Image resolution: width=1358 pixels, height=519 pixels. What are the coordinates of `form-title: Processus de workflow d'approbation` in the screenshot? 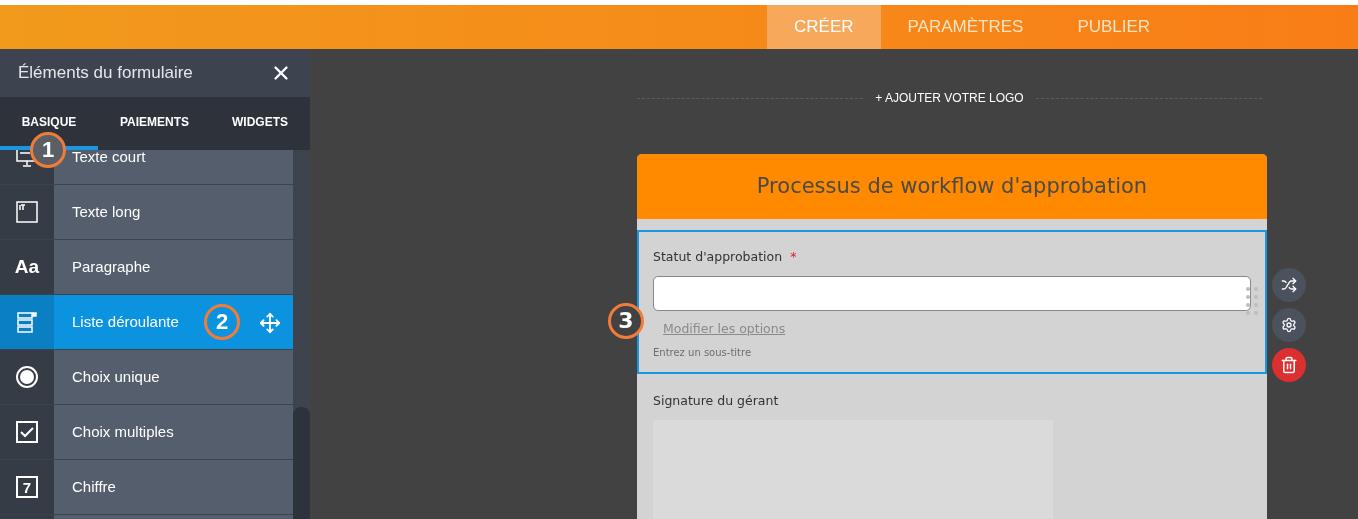 It's located at (952, 186).